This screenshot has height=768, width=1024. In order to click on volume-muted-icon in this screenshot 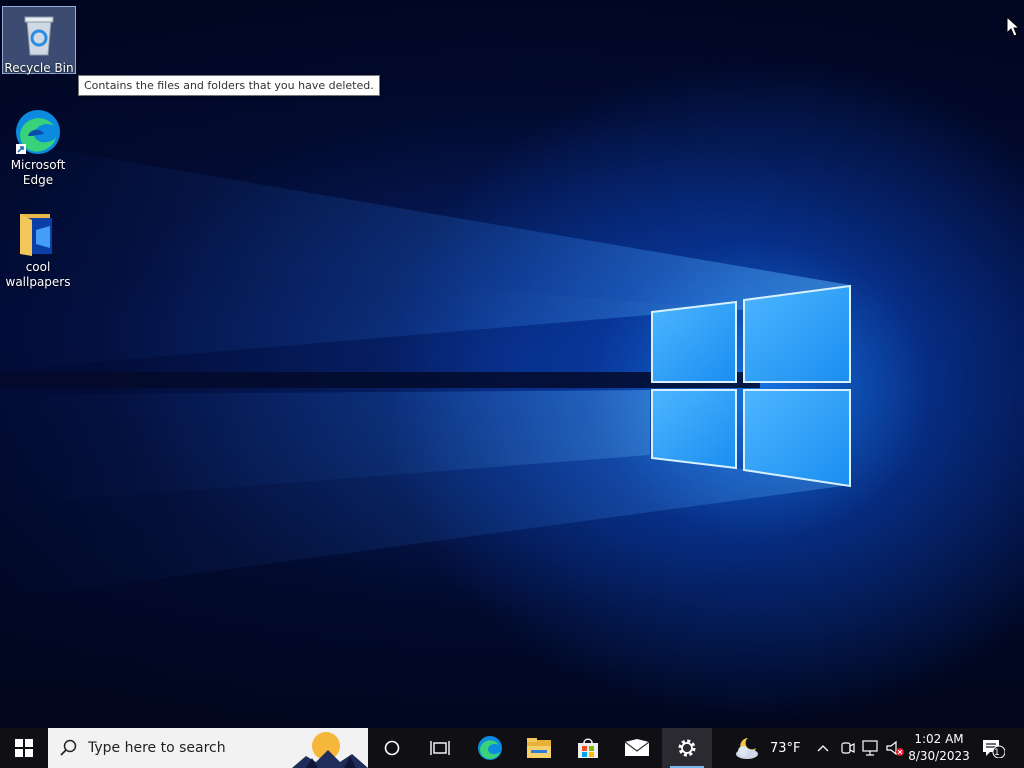, I will do `click(895, 748)`.